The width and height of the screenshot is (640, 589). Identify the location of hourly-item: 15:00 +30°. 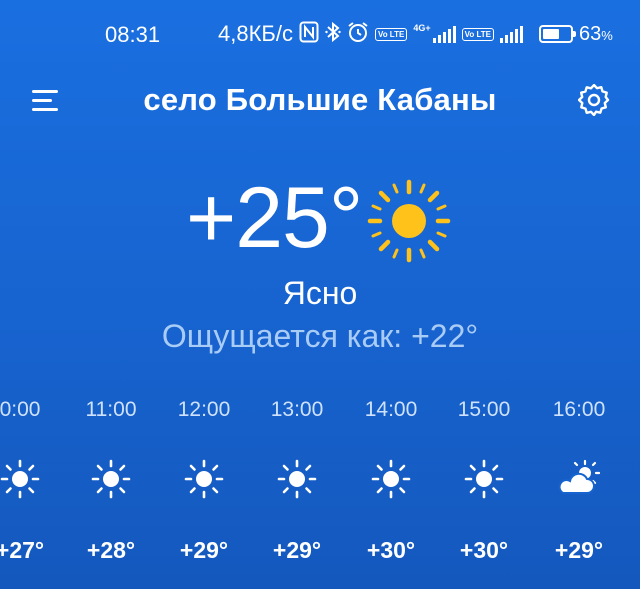
(484, 479).